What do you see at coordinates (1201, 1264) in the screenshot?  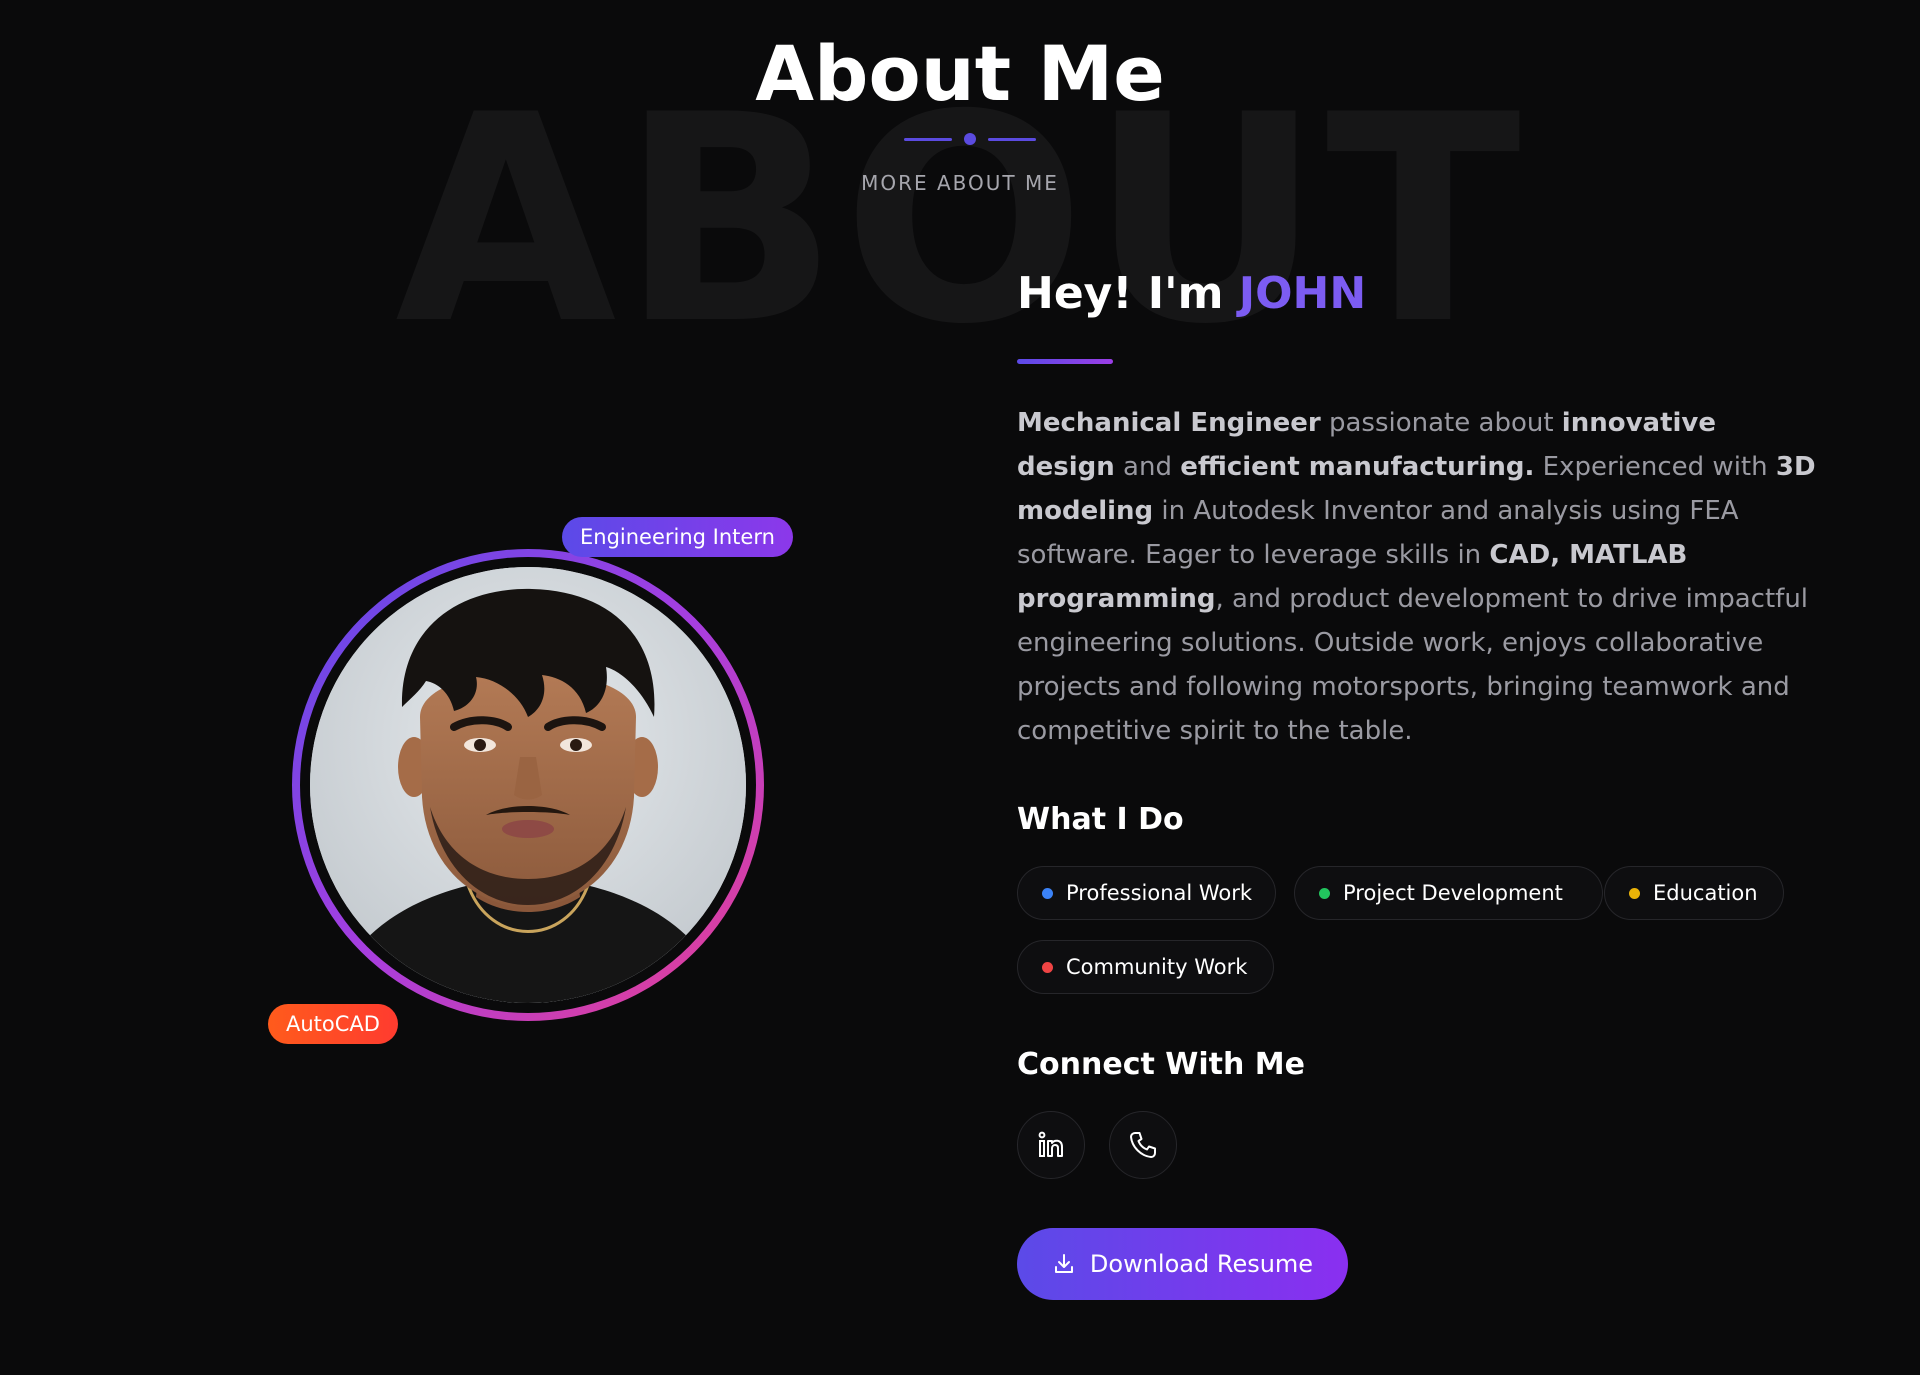 I see `download-resume-label: Download Resume` at bounding box center [1201, 1264].